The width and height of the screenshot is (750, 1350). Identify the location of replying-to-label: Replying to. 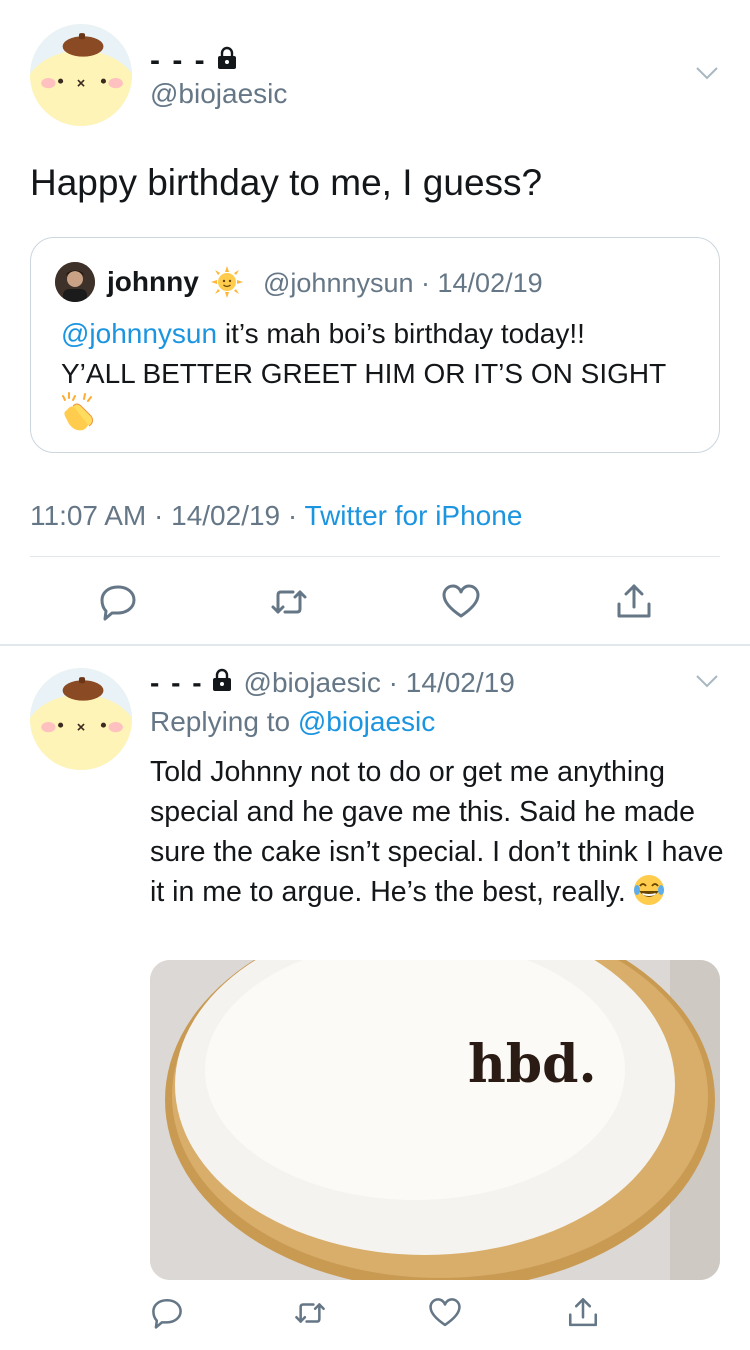
(224, 721).